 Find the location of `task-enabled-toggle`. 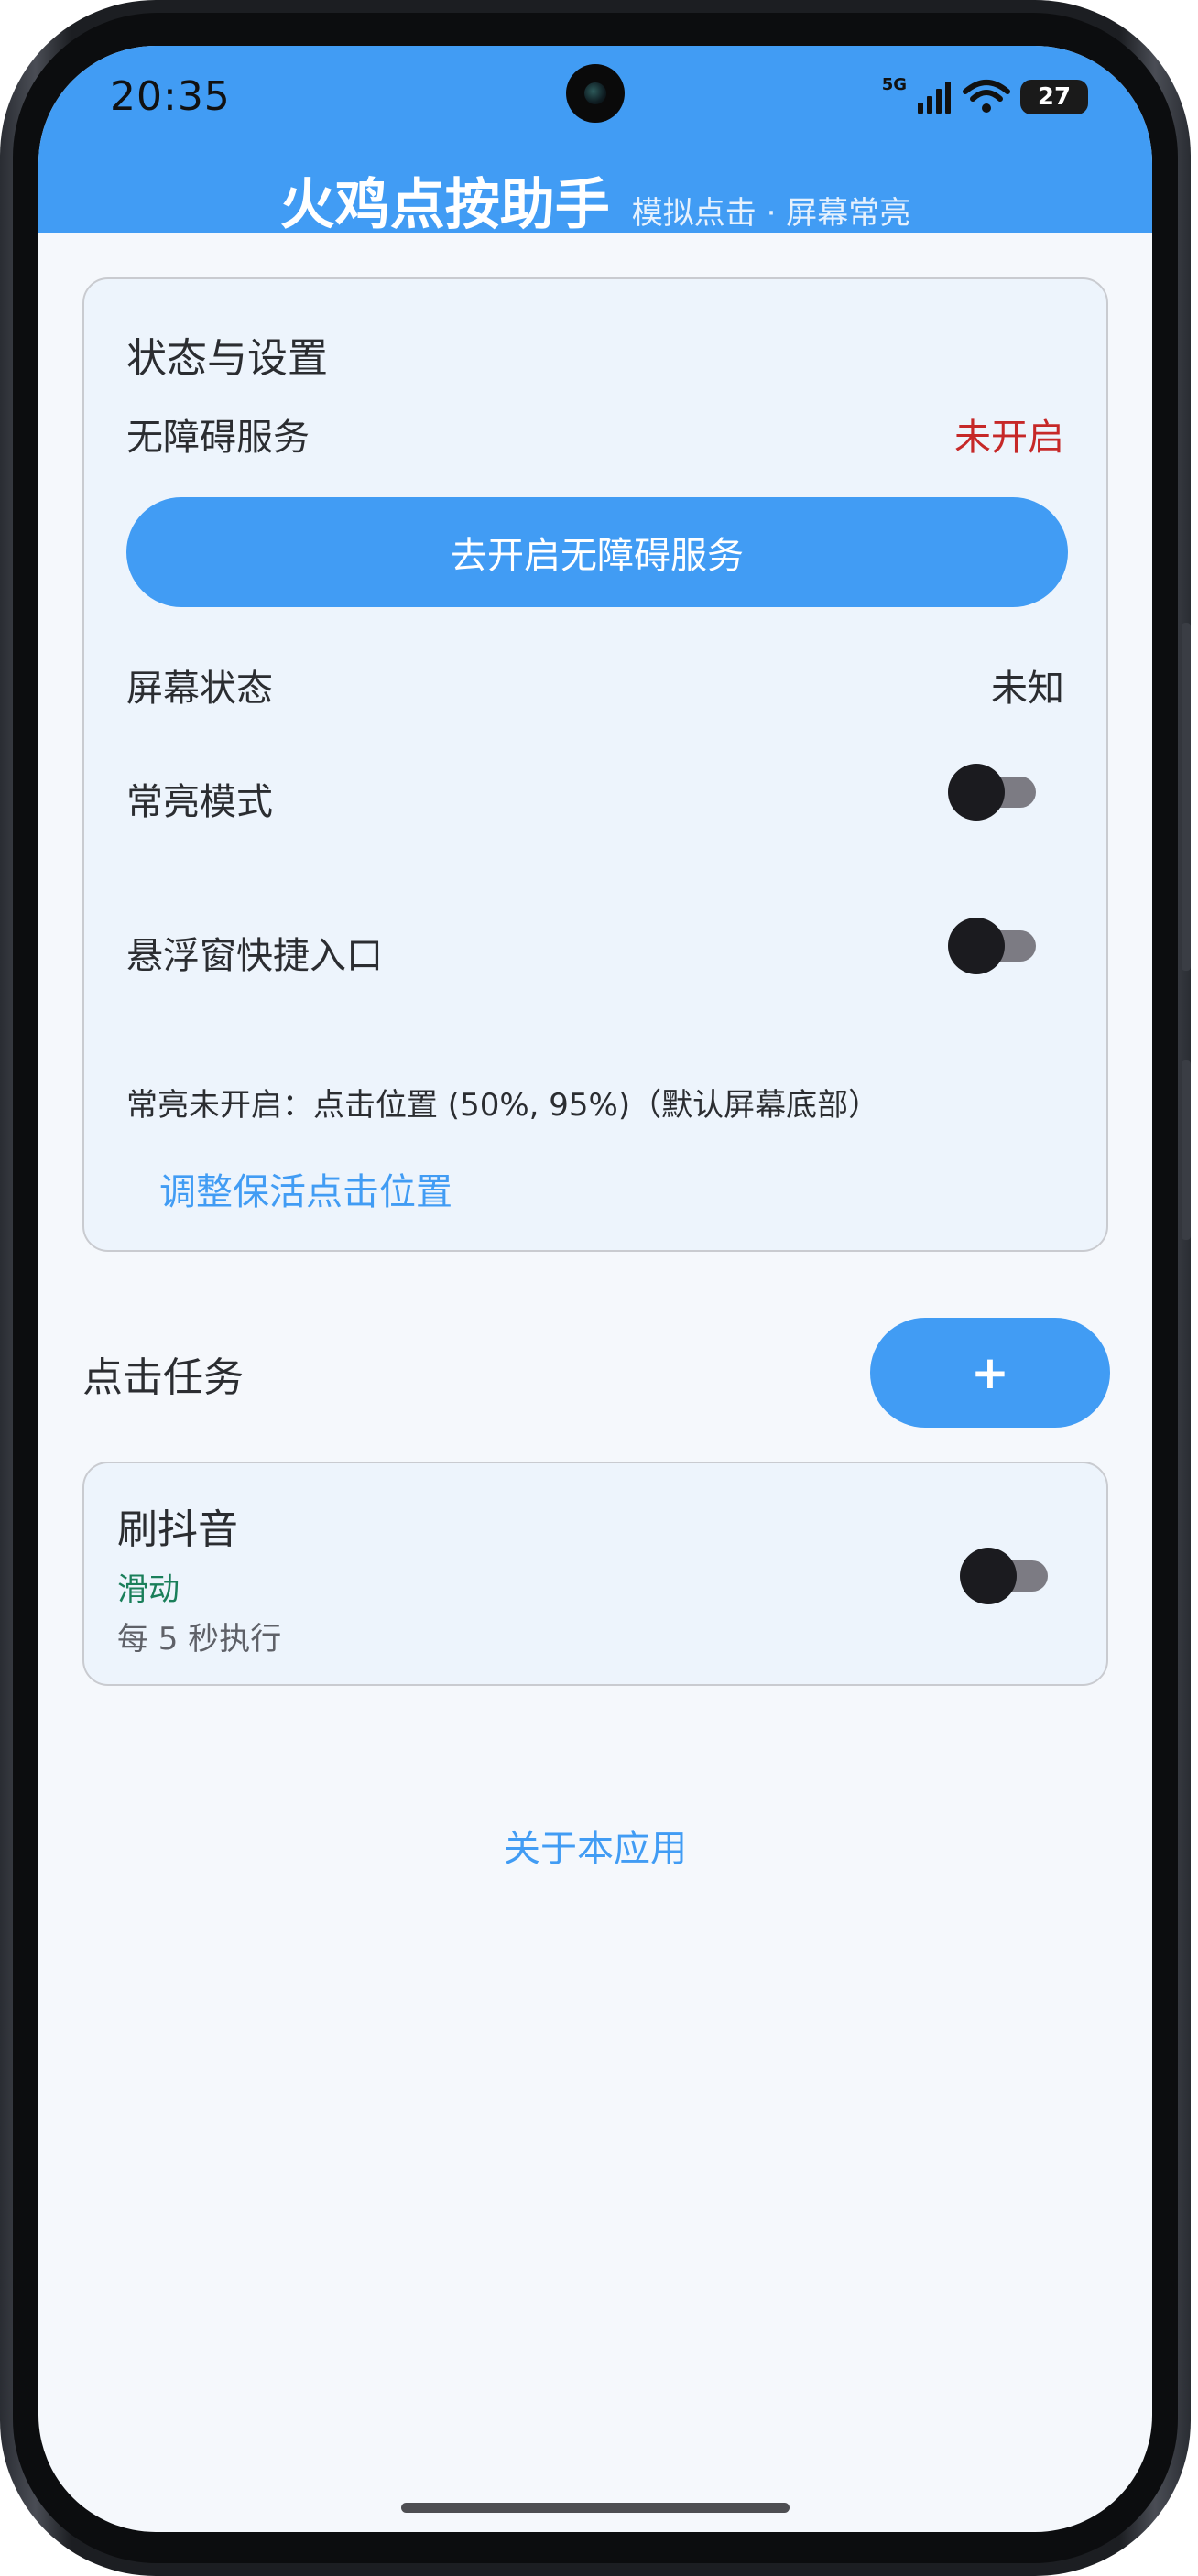

task-enabled-toggle is located at coordinates (1004, 1575).